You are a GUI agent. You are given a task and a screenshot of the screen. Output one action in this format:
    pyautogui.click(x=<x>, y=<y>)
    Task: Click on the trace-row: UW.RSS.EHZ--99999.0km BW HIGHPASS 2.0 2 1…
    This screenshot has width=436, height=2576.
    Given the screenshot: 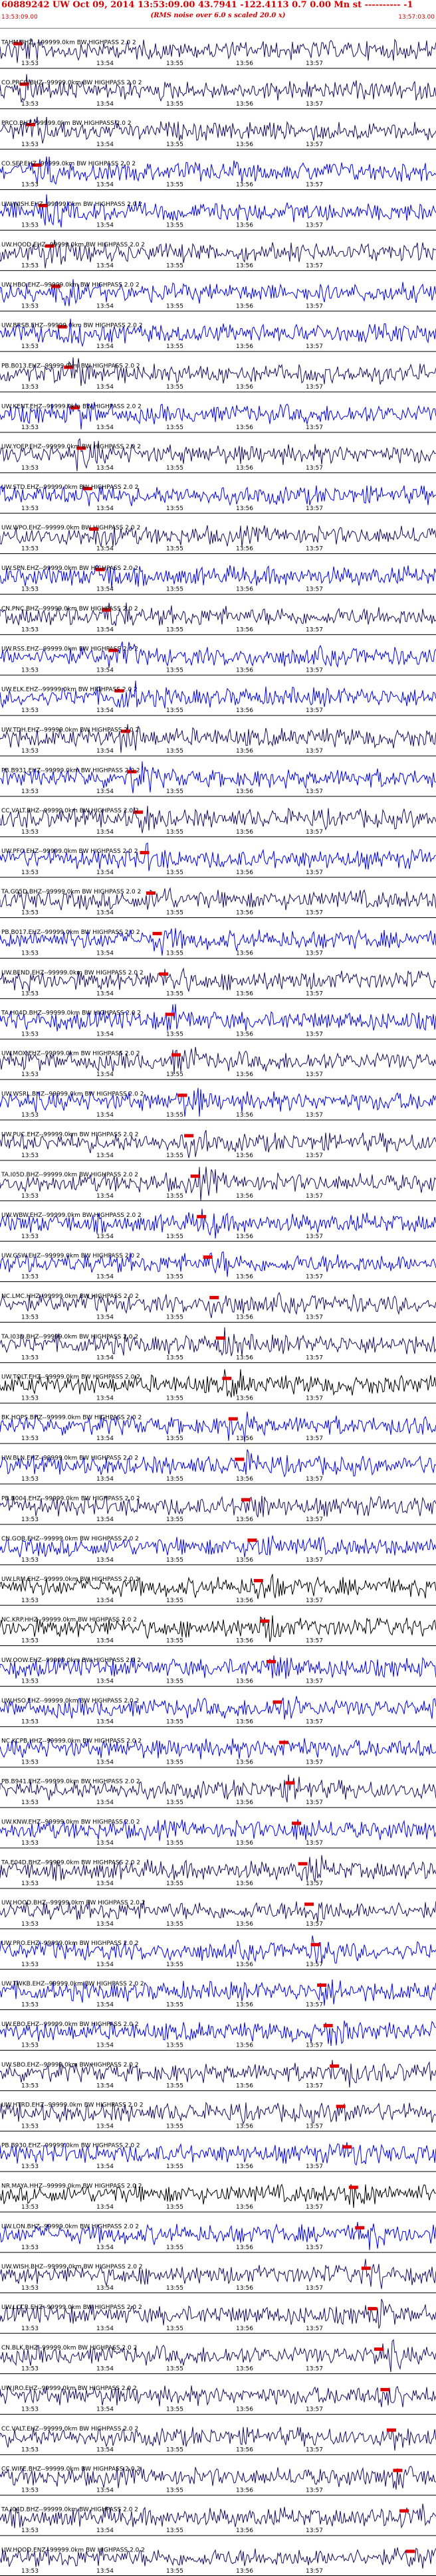 What is the action you would take?
    pyautogui.click(x=218, y=654)
    